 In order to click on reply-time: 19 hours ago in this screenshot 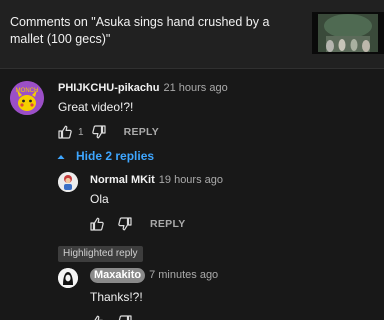, I will do `click(191, 180)`.